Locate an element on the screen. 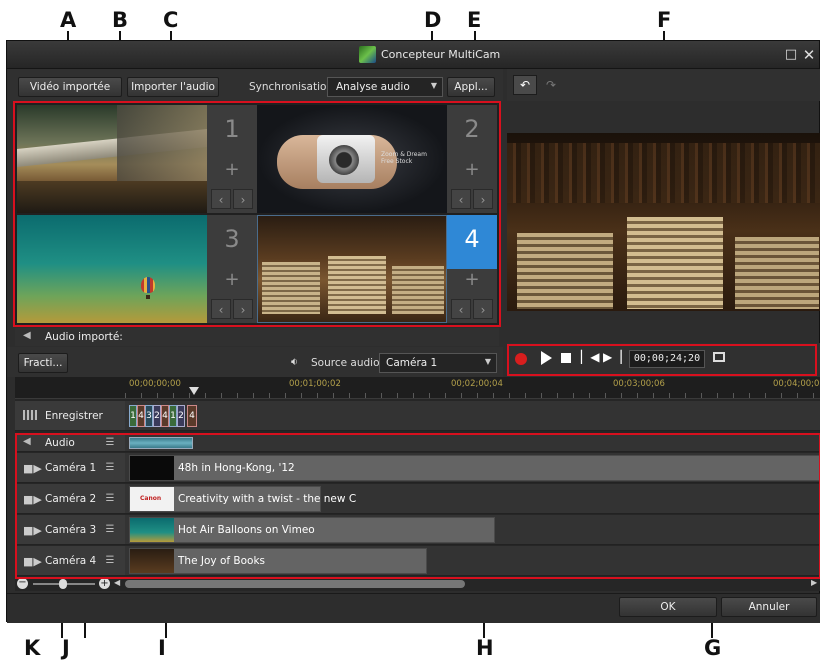 This screenshot has width=820, height=660. callout-b: B is located at coordinates (120, 20).